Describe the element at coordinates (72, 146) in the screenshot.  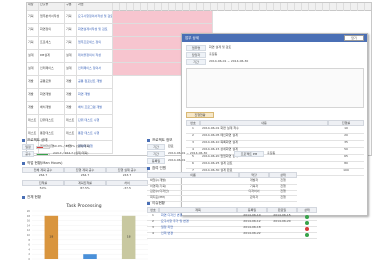
I see `status-text-schedule: 50.0% / 87.5% (실제/계획)` at that location.